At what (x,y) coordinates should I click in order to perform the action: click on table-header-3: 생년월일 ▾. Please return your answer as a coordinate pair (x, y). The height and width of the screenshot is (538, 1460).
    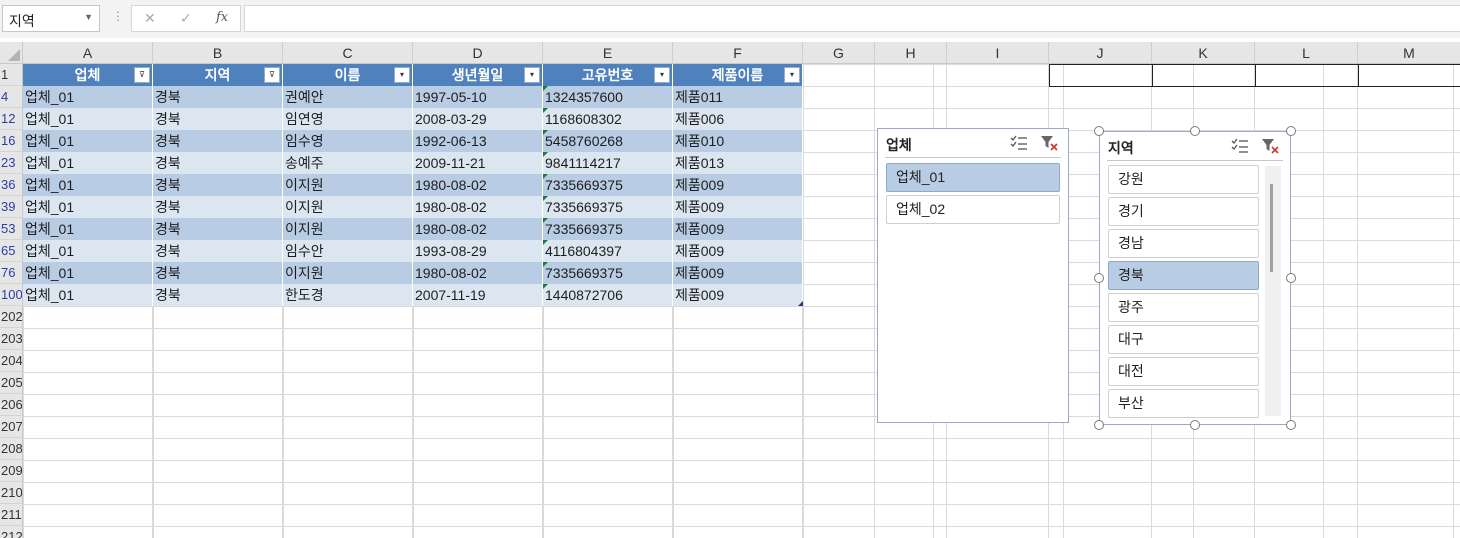
    Looking at the image, I should click on (478, 75).